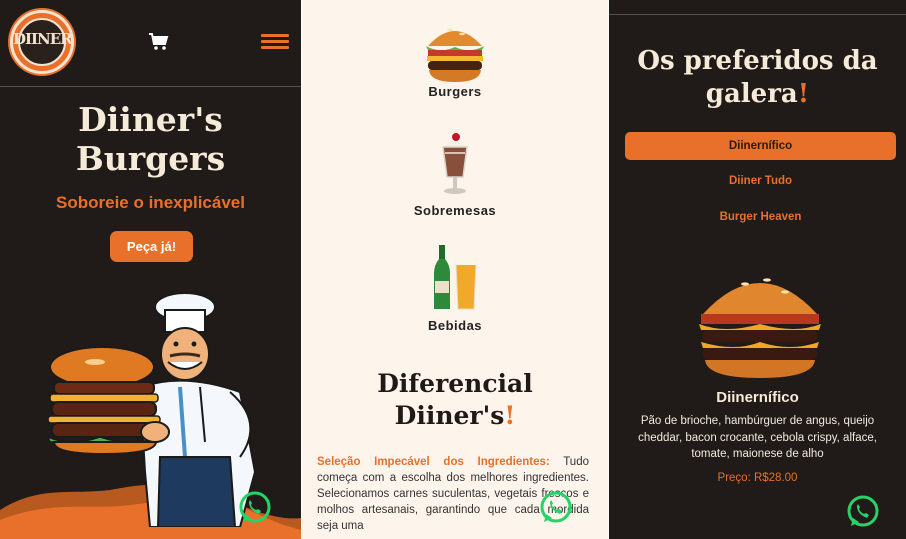 The width and height of the screenshot is (906, 539). What do you see at coordinates (757, 397) in the screenshot?
I see `product-name: Diinernífico` at bounding box center [757, 397].